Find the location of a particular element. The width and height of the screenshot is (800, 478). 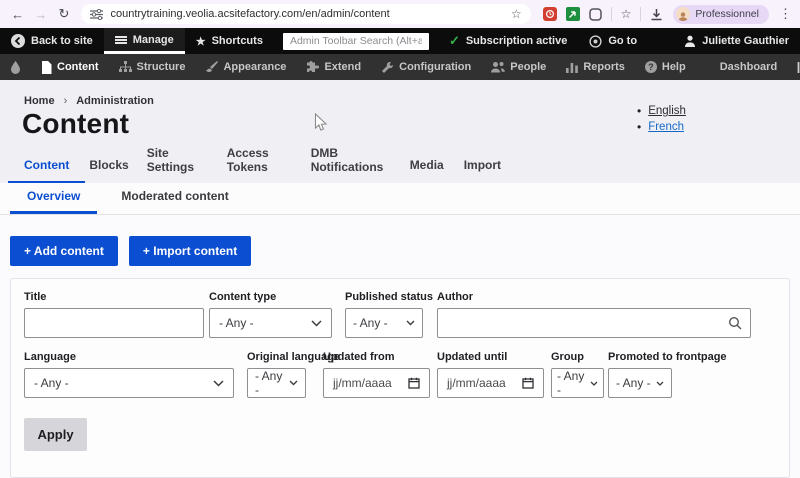

author-label: Author is located at coordinates (455, 297).